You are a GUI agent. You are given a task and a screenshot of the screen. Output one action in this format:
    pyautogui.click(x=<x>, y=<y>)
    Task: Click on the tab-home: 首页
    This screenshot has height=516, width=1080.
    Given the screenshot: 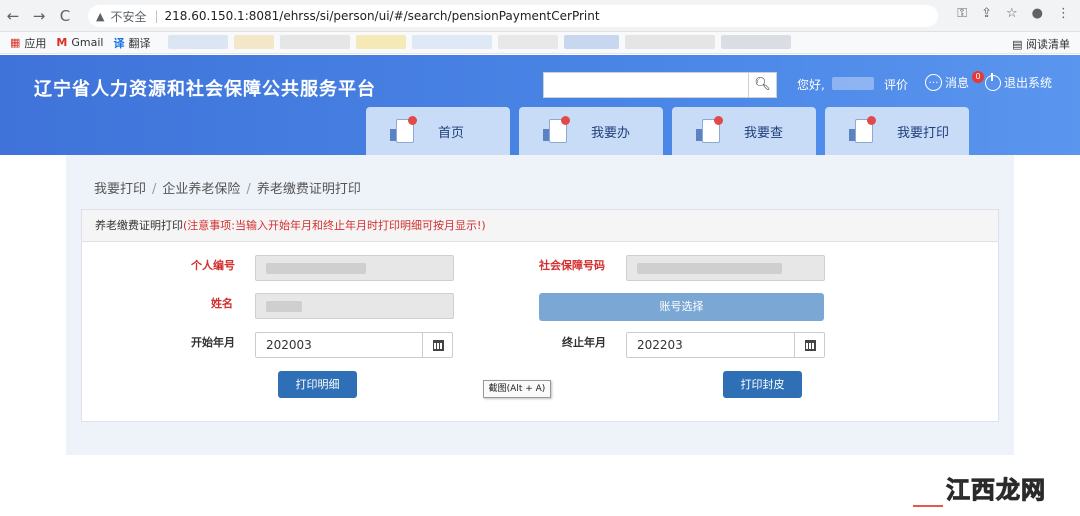 What is the action you would take?
    pyautogui.click(x=438, y=131)
    